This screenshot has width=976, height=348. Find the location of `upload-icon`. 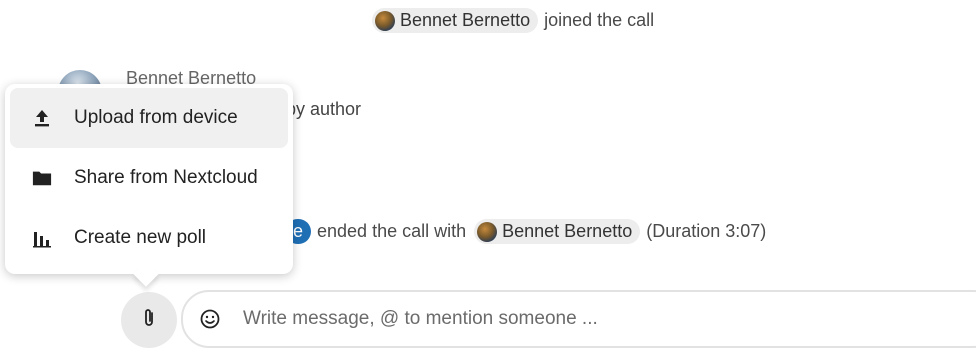

upload-icon is located at coordinates (42, 118).